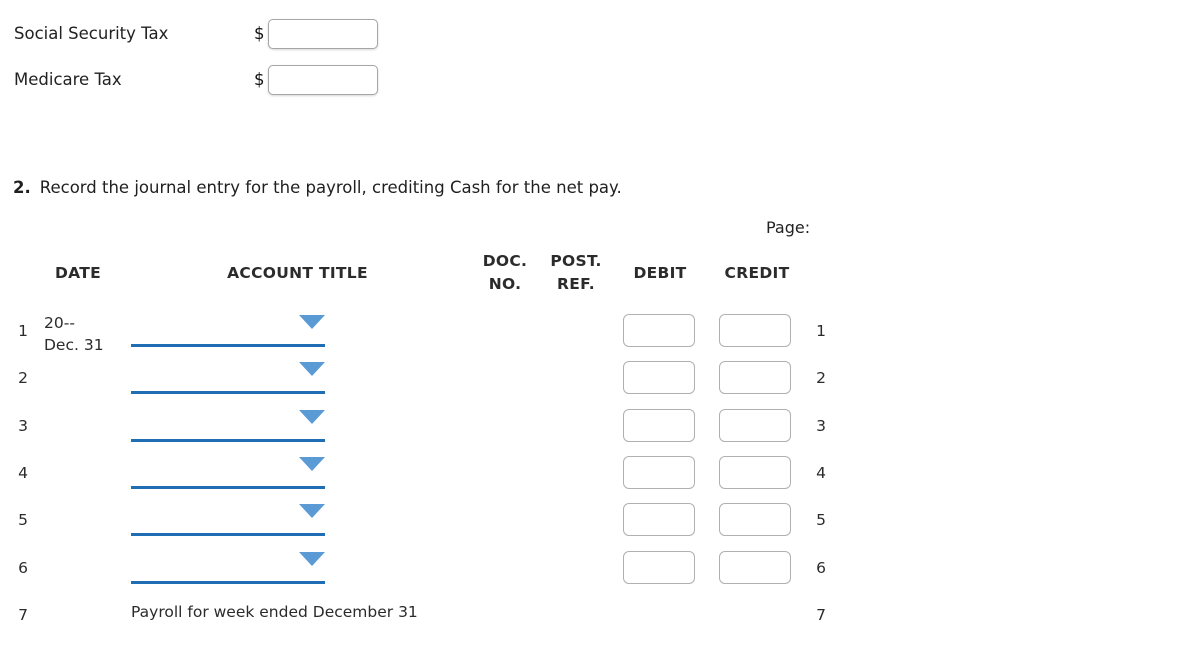 The height and width of the screenshot is (649, 1200). What do you see at coordinates (757, 273) in the screenshot?
I see `column-header-credit: CREDIT` at bounding box center [757, 273].